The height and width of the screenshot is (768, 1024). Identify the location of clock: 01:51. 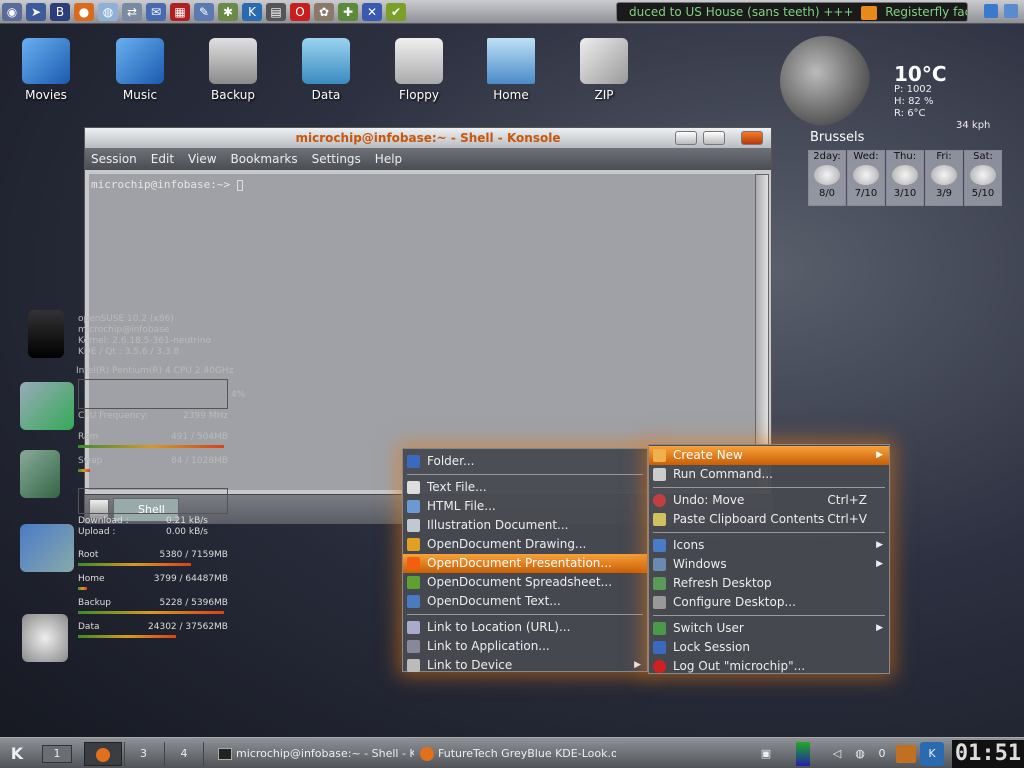
(988, 754).